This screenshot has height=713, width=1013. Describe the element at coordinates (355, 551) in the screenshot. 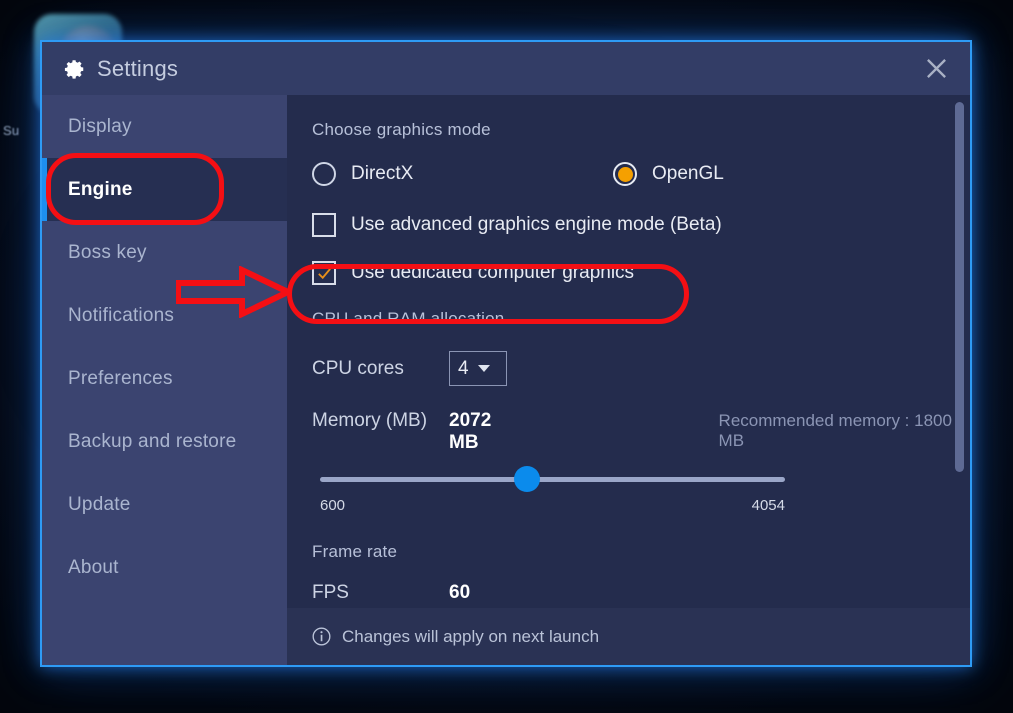

I see `frame-rate-heading: Frame rate` at that location.